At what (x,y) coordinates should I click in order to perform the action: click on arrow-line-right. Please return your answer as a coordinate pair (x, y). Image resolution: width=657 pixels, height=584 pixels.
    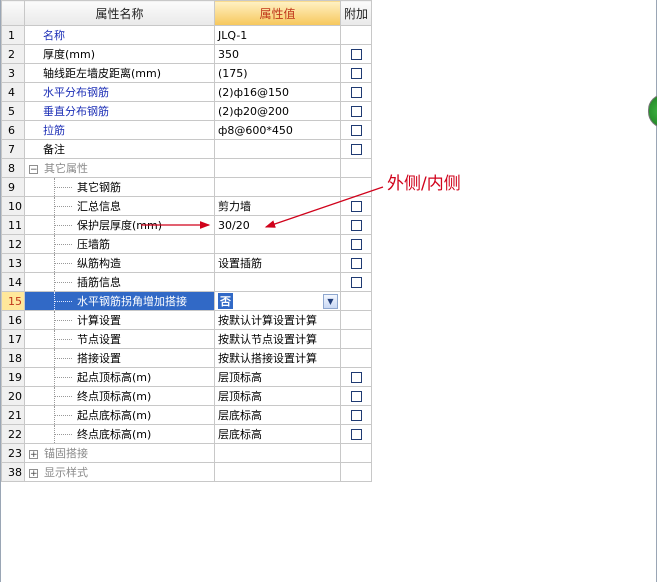
    Looking at the image, I should click on (324, 207).